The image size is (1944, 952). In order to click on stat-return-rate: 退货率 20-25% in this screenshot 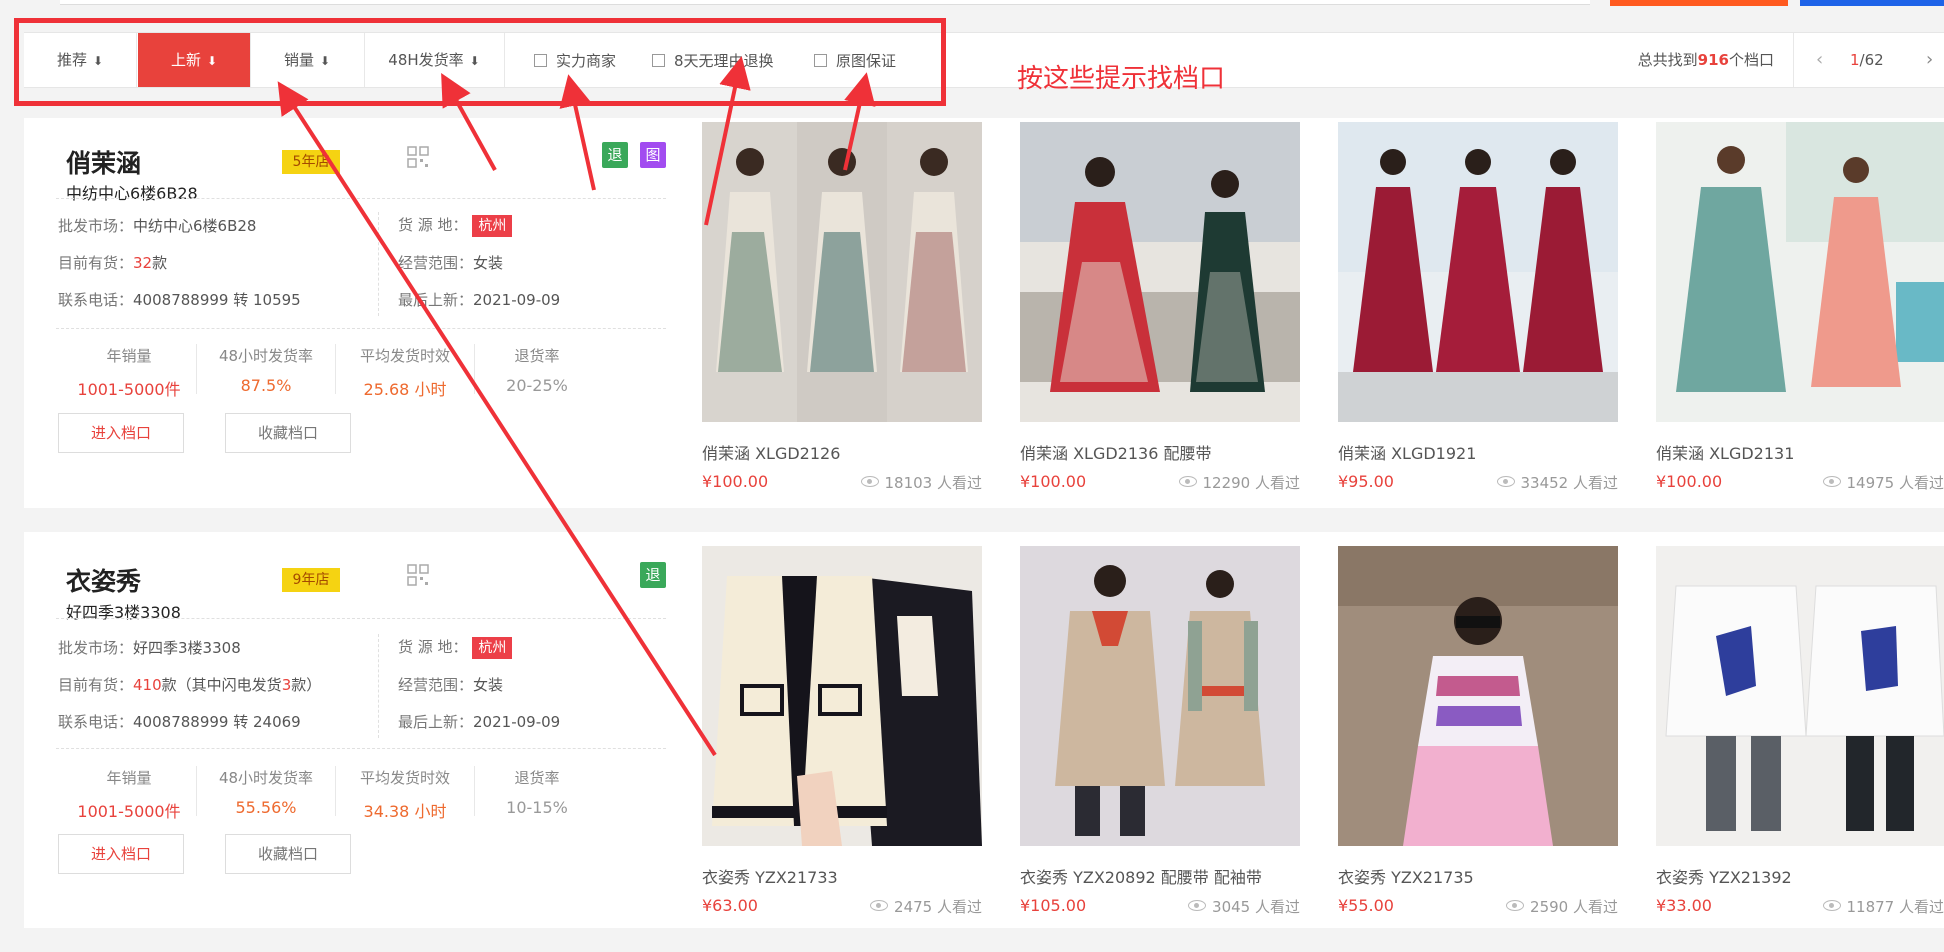, I will do `click(537, 370)`.